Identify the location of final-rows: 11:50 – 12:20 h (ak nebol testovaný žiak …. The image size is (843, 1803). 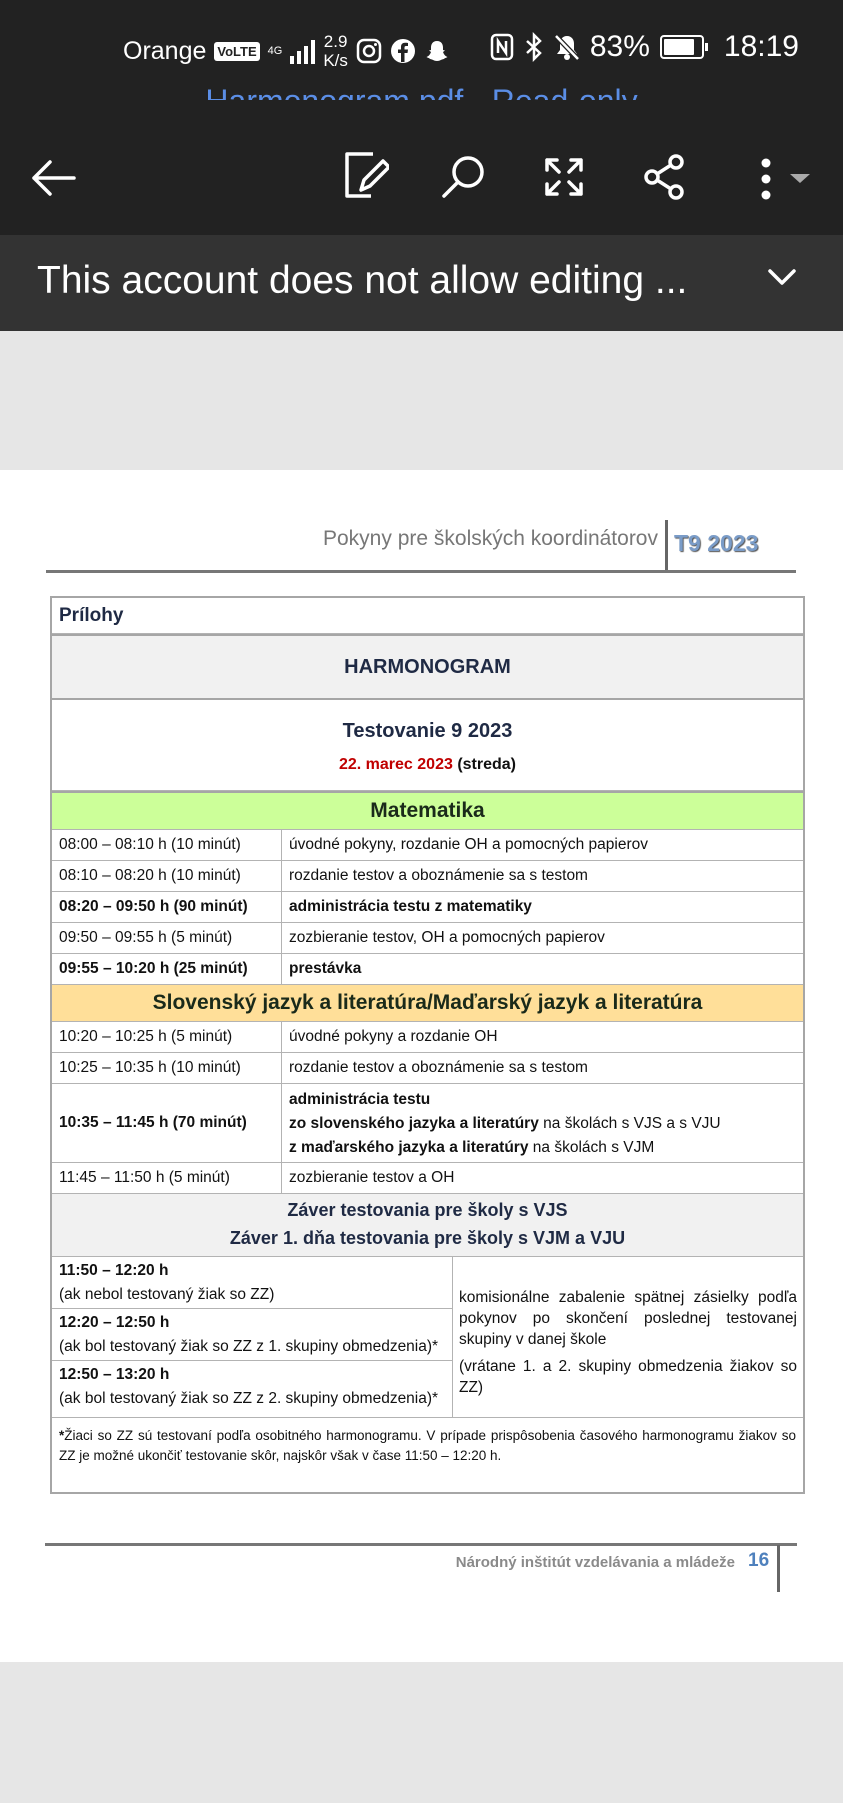
(427, 1337).